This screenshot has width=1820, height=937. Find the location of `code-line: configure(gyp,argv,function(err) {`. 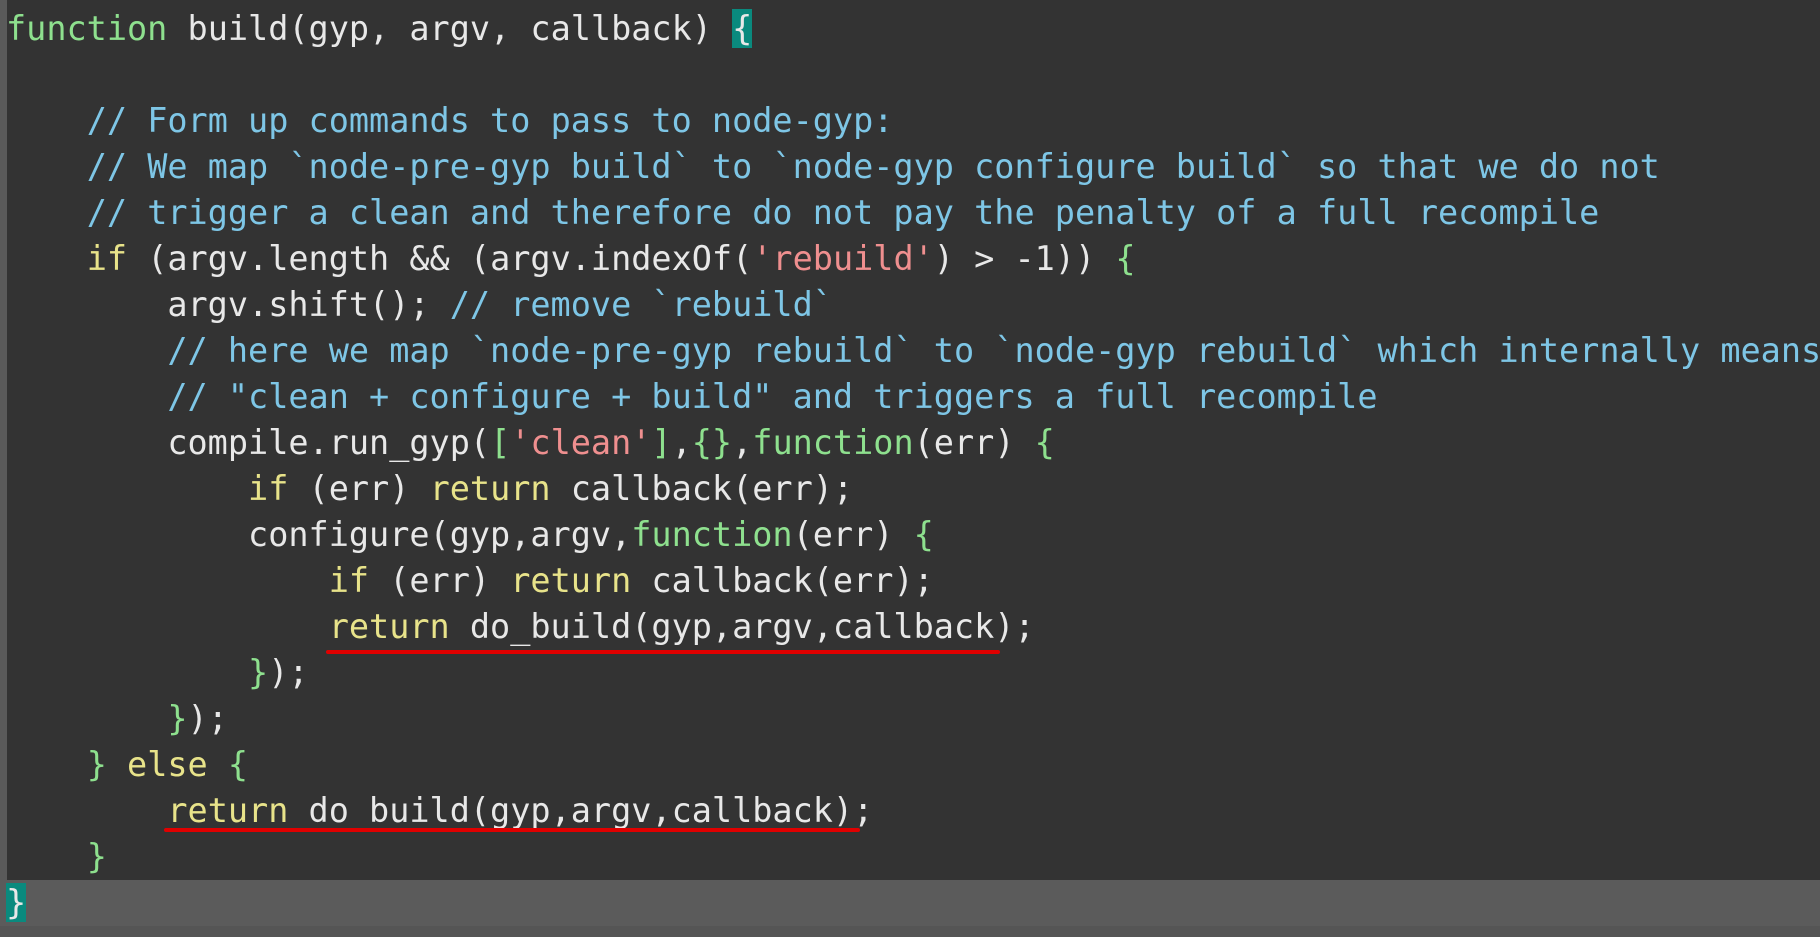

code-line: configure(gyp,argv,function(err) { is located at coordinates (913, 535).